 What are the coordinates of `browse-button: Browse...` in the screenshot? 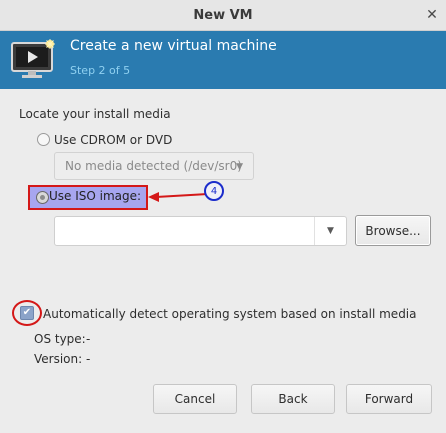 It's located at (393, 230).